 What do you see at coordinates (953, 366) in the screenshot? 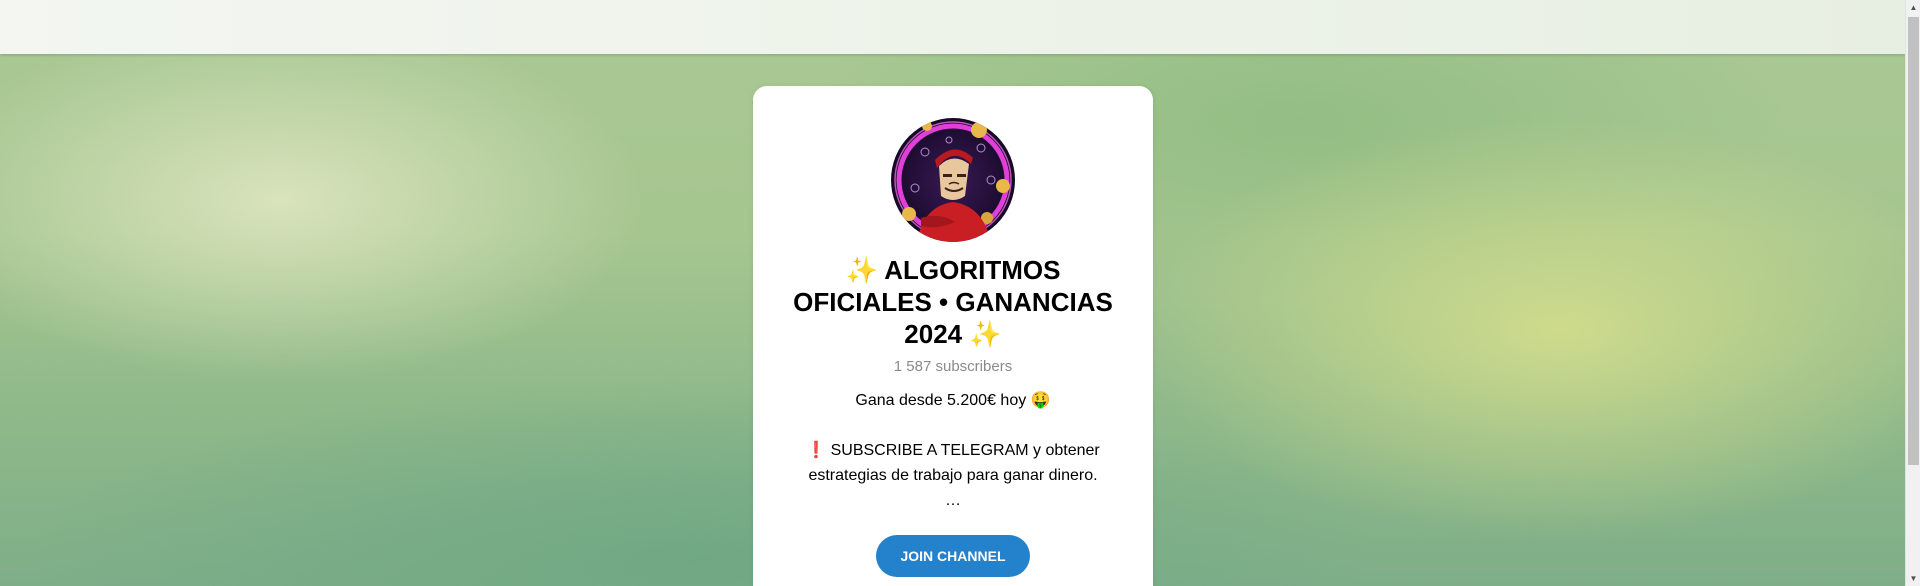
I see `subscriber-count: 1 587 subscribers` at bounding box center [953, 366].